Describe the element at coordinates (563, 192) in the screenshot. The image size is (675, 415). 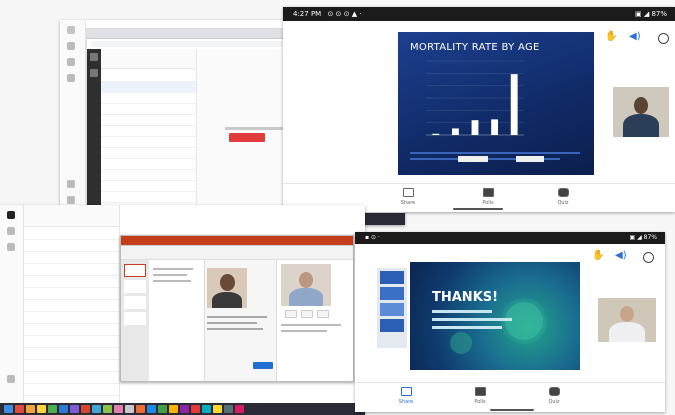
I see `quiz-icon` at that location.